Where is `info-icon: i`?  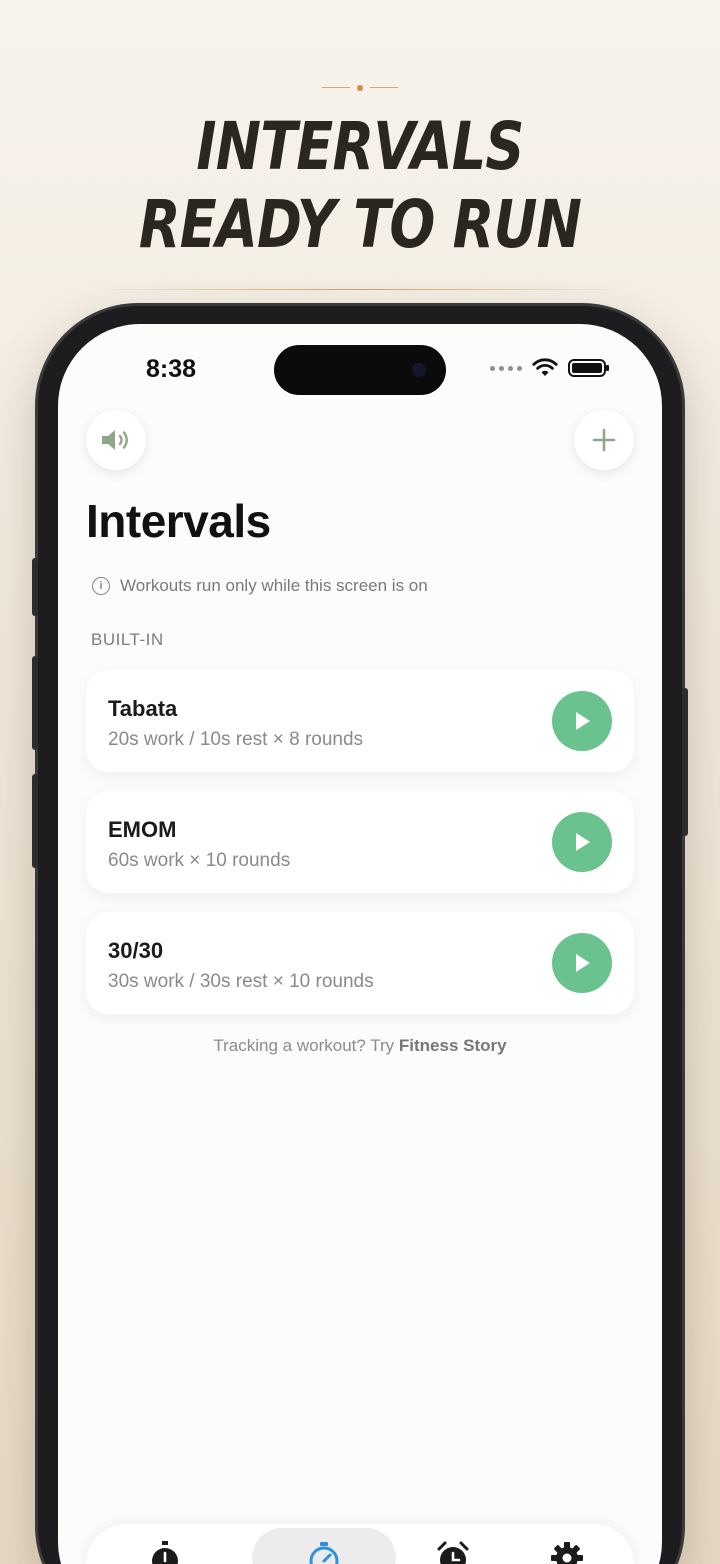 info-icon: i is located at coordinates (101, 586).